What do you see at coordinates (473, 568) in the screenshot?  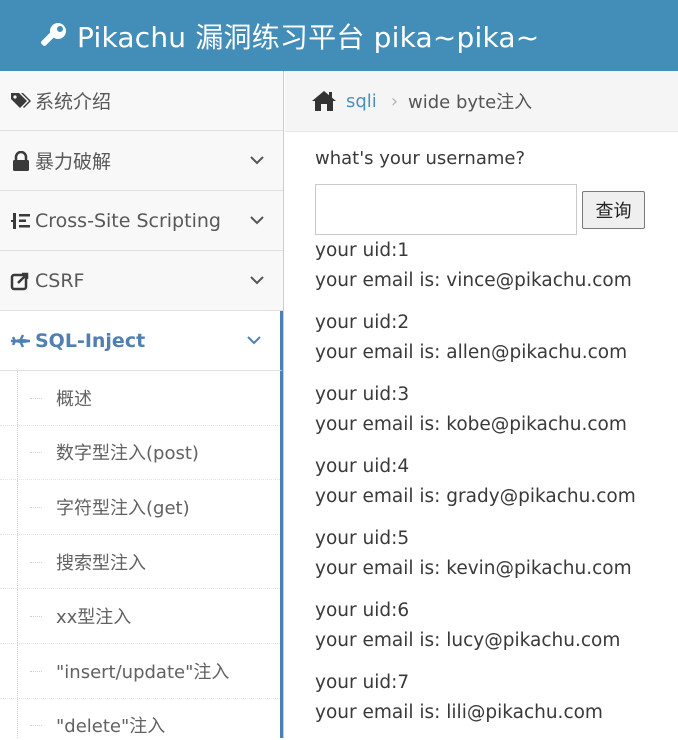 I see `email-line: your email is: kevin@pikachu.com` at bounding box center [473, 568].